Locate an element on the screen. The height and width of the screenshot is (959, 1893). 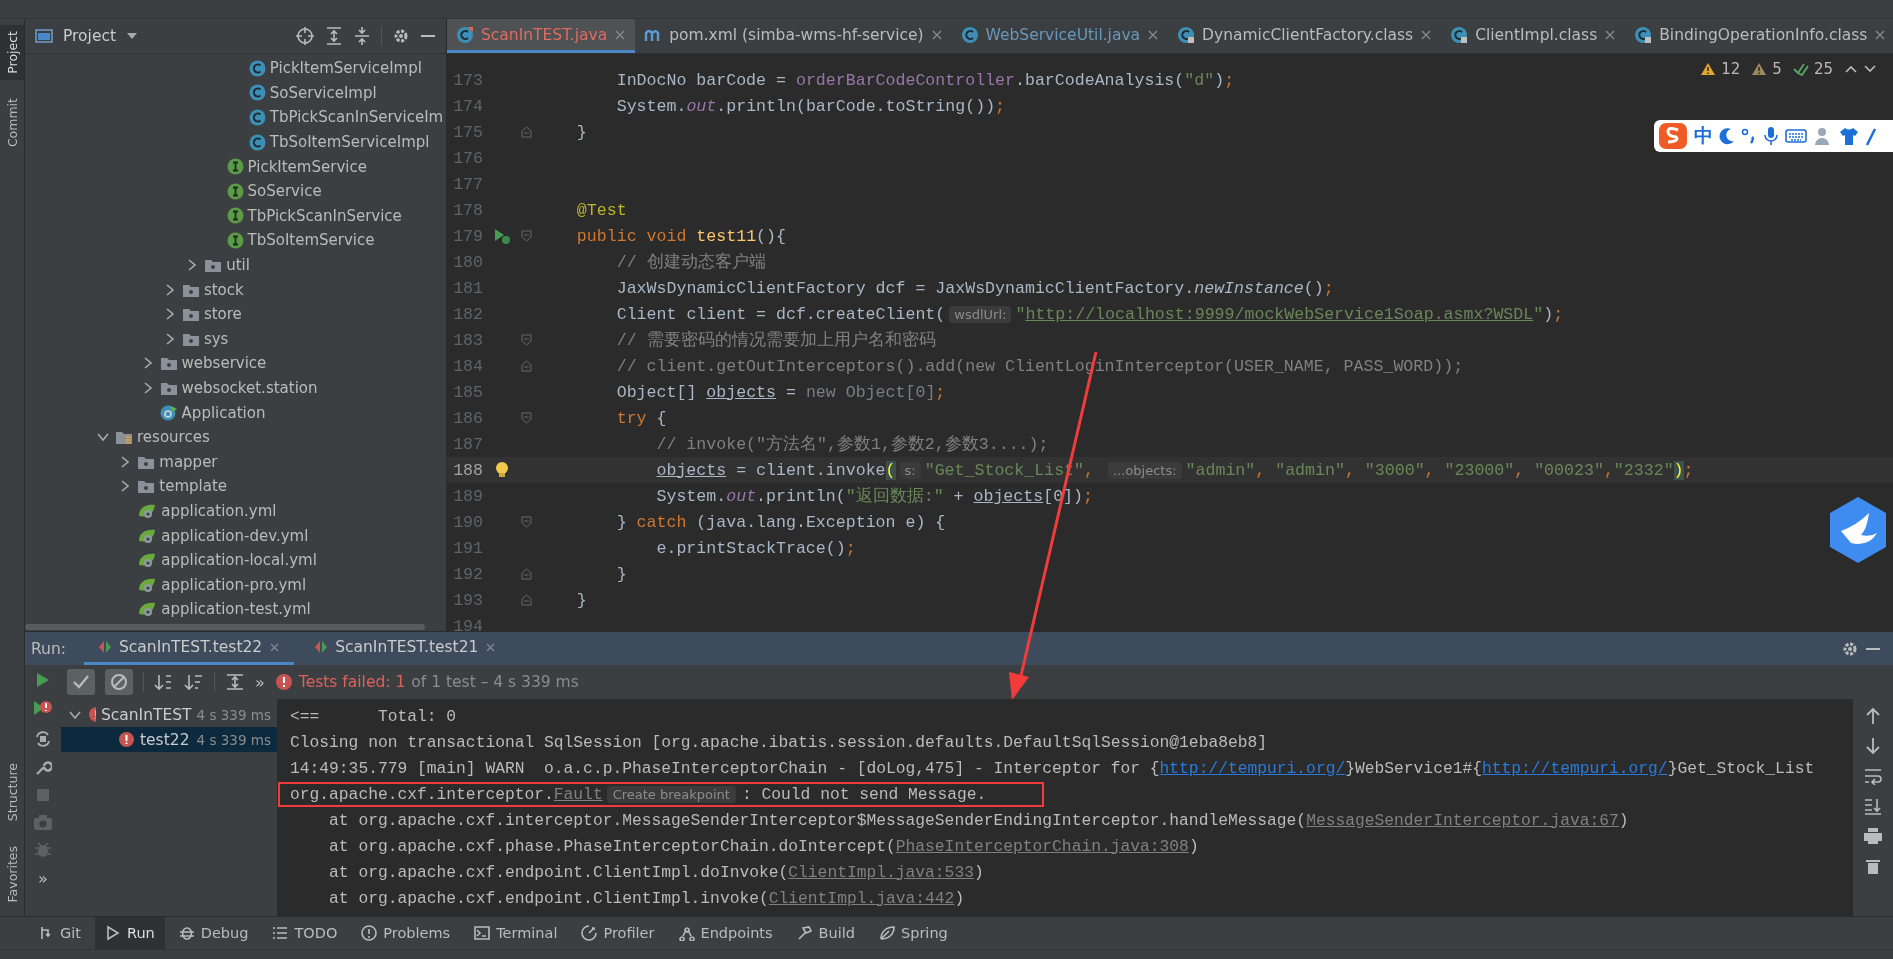
bird-app-icon is located at coordinates (1858, 530).